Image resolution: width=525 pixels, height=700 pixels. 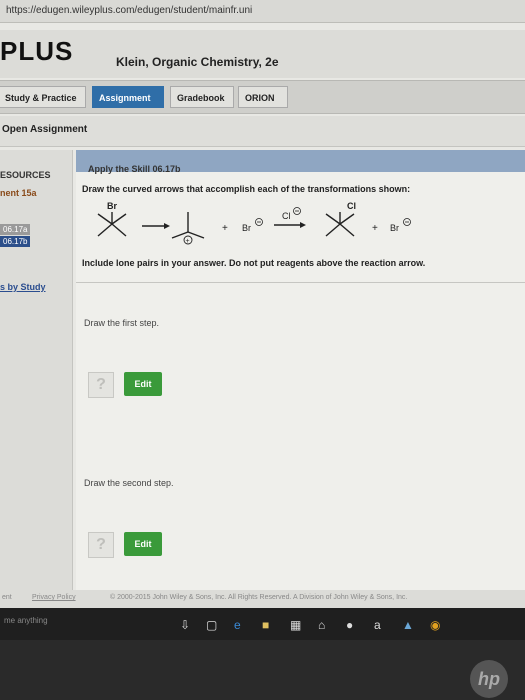 I want to click on course-title: Klein, Organic Chemistry, 2e, so click(x=197, y=62).